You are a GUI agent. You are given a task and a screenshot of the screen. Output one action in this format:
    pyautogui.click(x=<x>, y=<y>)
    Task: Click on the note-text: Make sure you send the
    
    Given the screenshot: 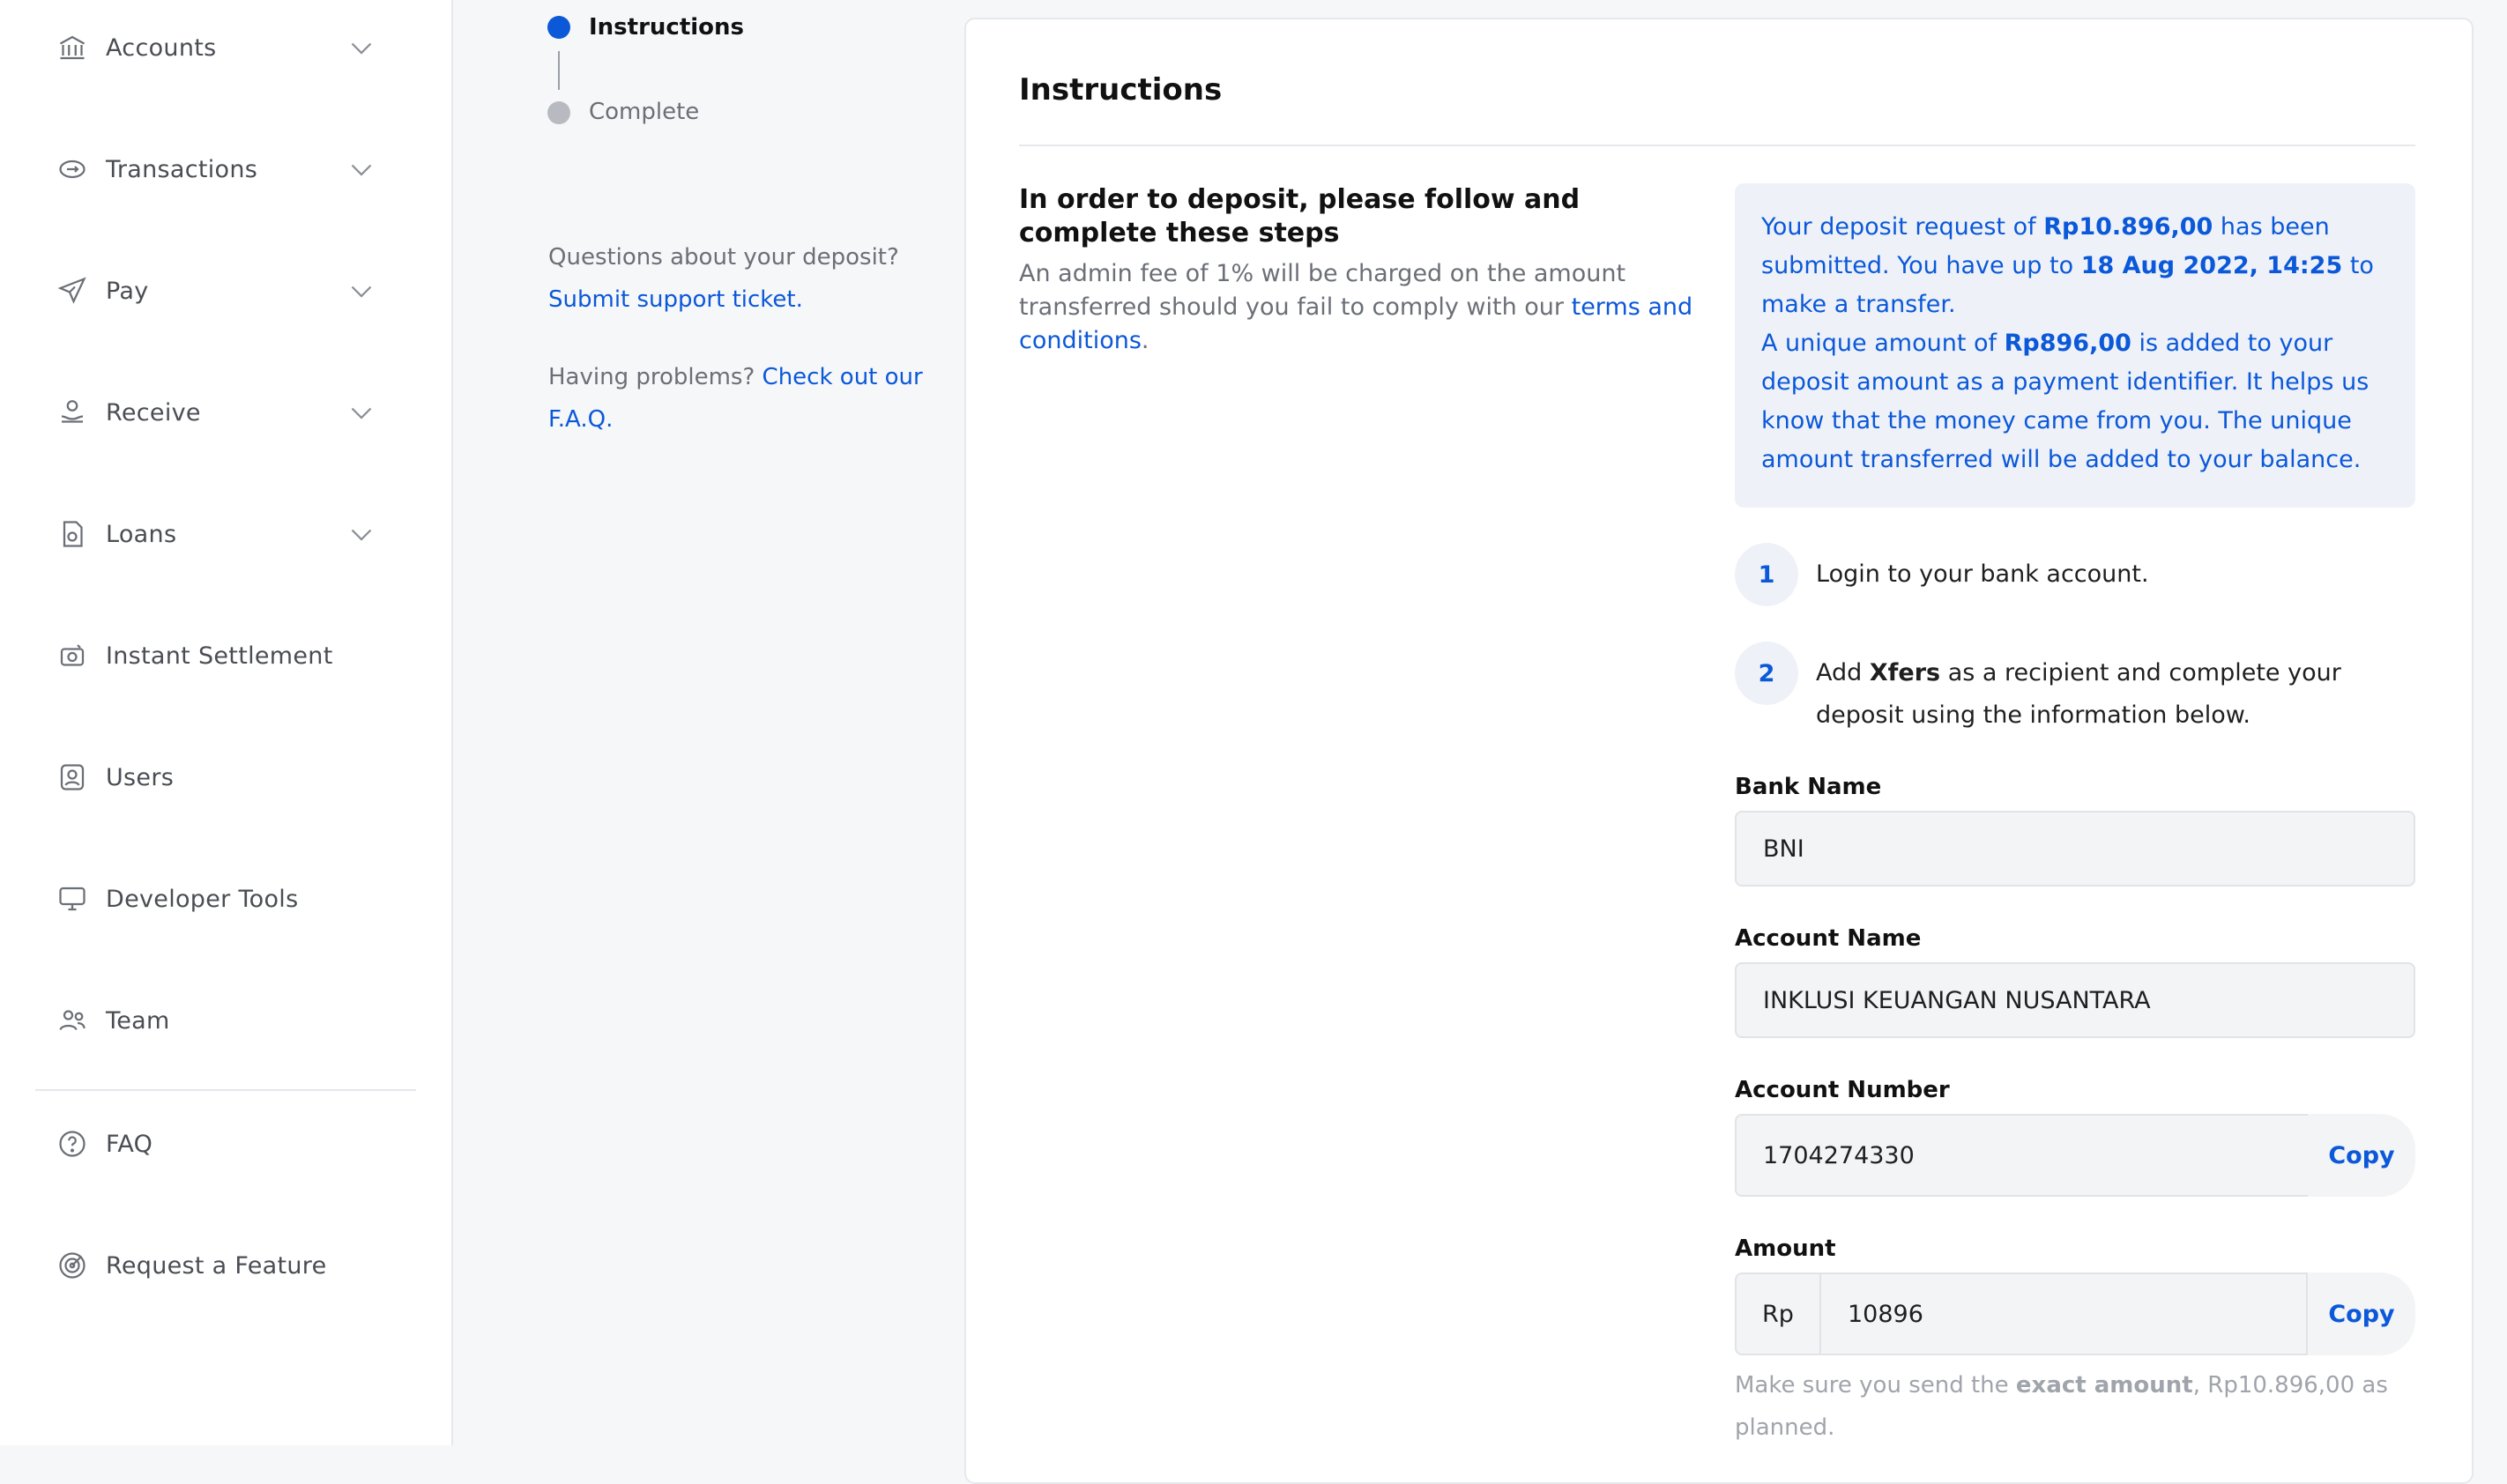 What is the action you would take?
    pyautogui.click(x=1875, y=1385)
    